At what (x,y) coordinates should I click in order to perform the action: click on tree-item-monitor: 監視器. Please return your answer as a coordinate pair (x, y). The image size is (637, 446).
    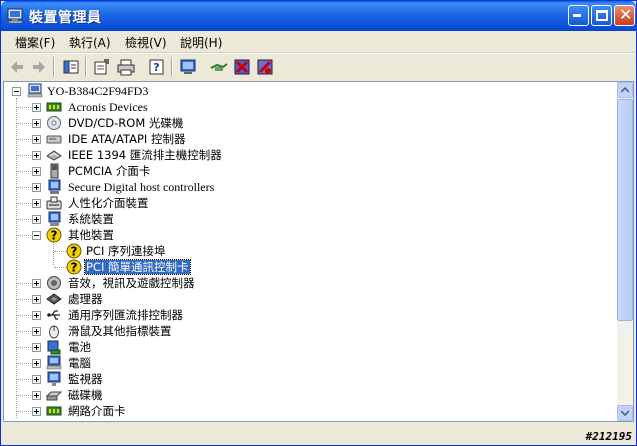
    Looking at the image, I should click on (308, 379).